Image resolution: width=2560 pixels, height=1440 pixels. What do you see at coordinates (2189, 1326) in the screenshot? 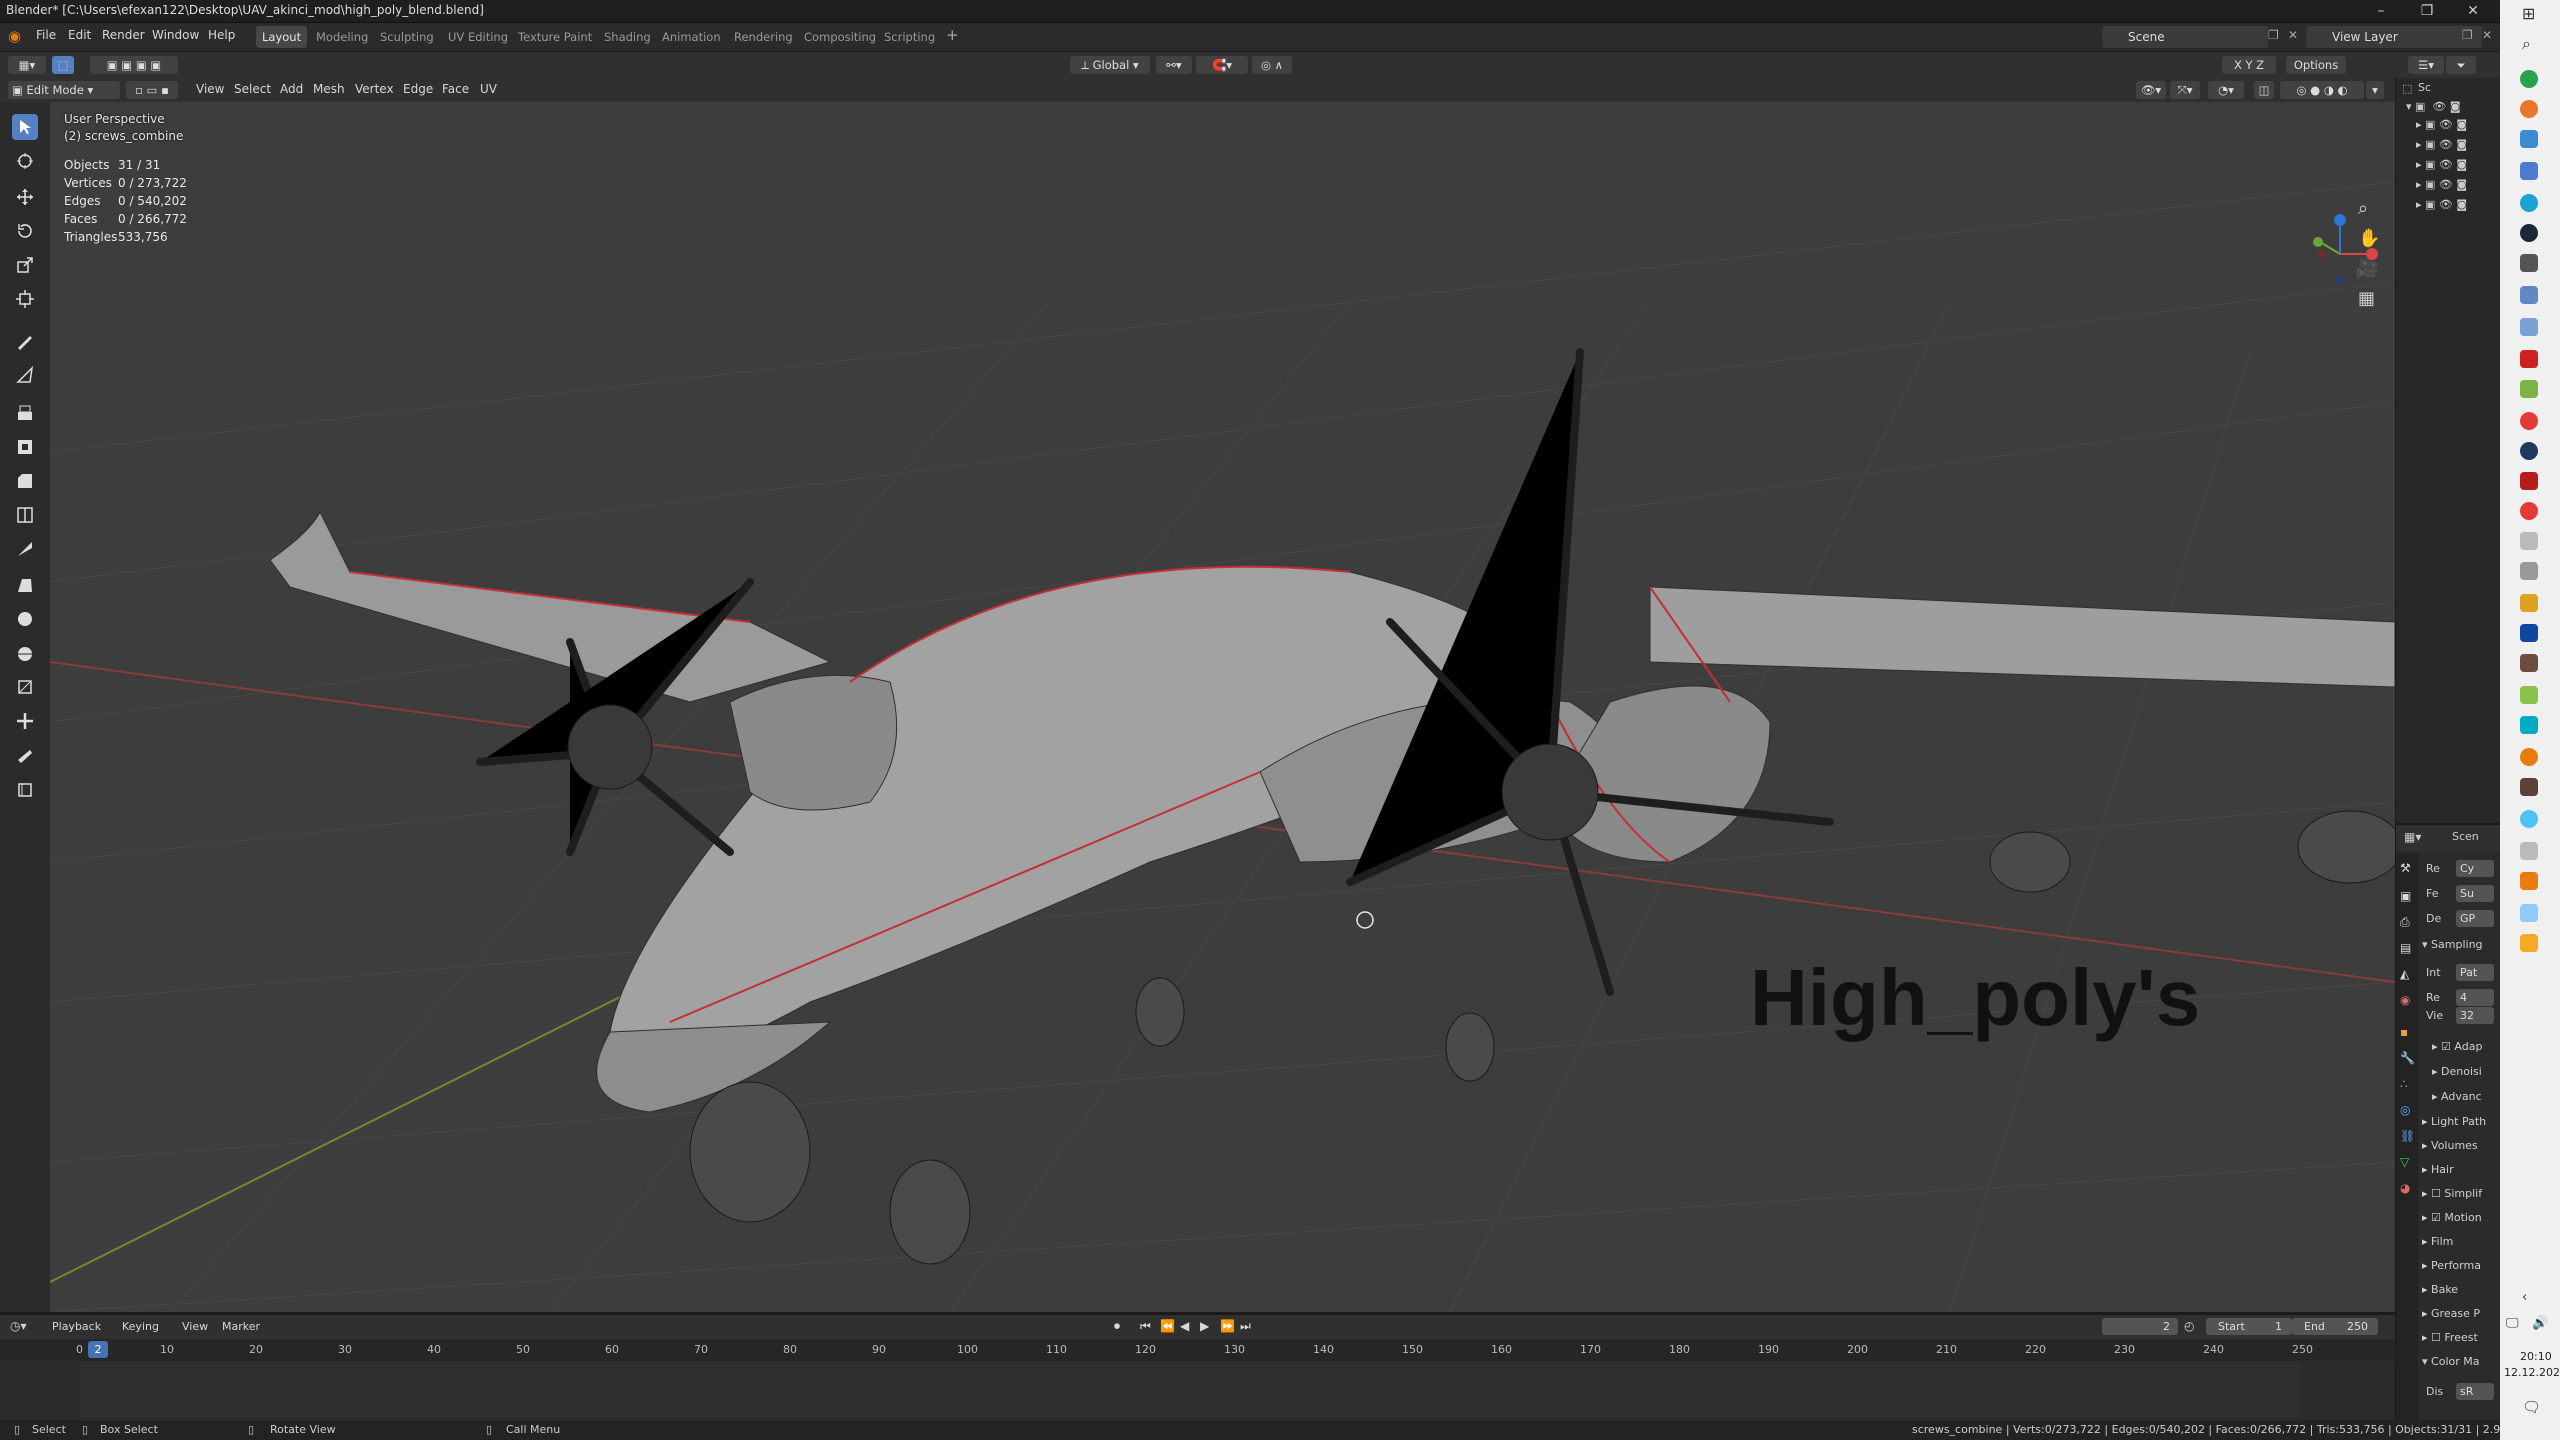
I see `preview-range-icon: ◴` at bounding box center [2189, 1326].